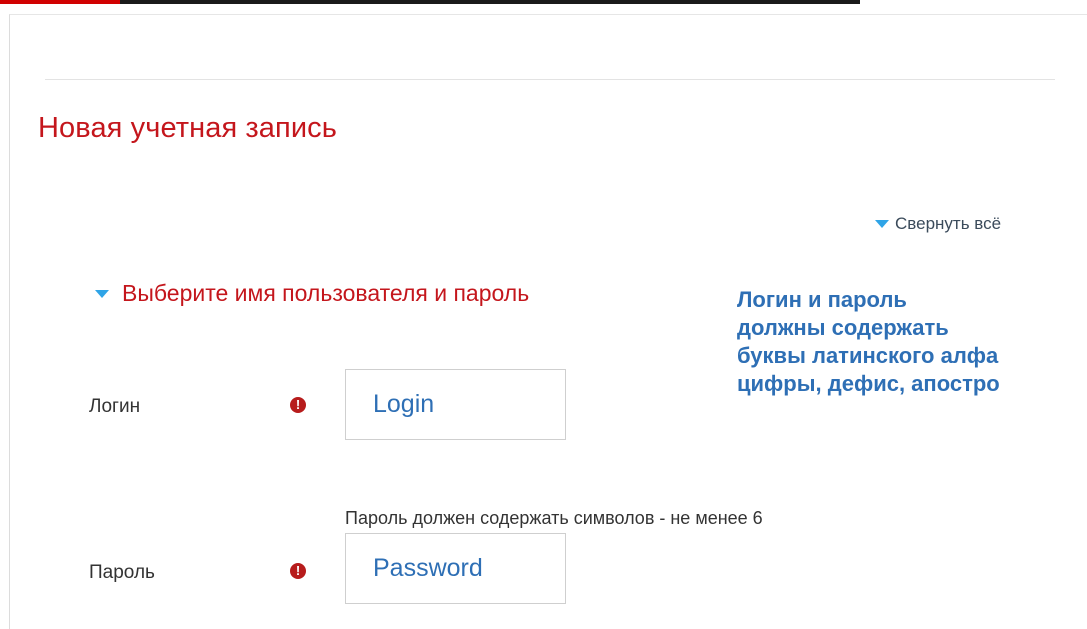 The height and width of the screenshot is (629, 1087). What do you see at coordinates (822, 299) in the screenshot?
I see `hint-line: Логин и пароль` at bounding box center [822, 299].